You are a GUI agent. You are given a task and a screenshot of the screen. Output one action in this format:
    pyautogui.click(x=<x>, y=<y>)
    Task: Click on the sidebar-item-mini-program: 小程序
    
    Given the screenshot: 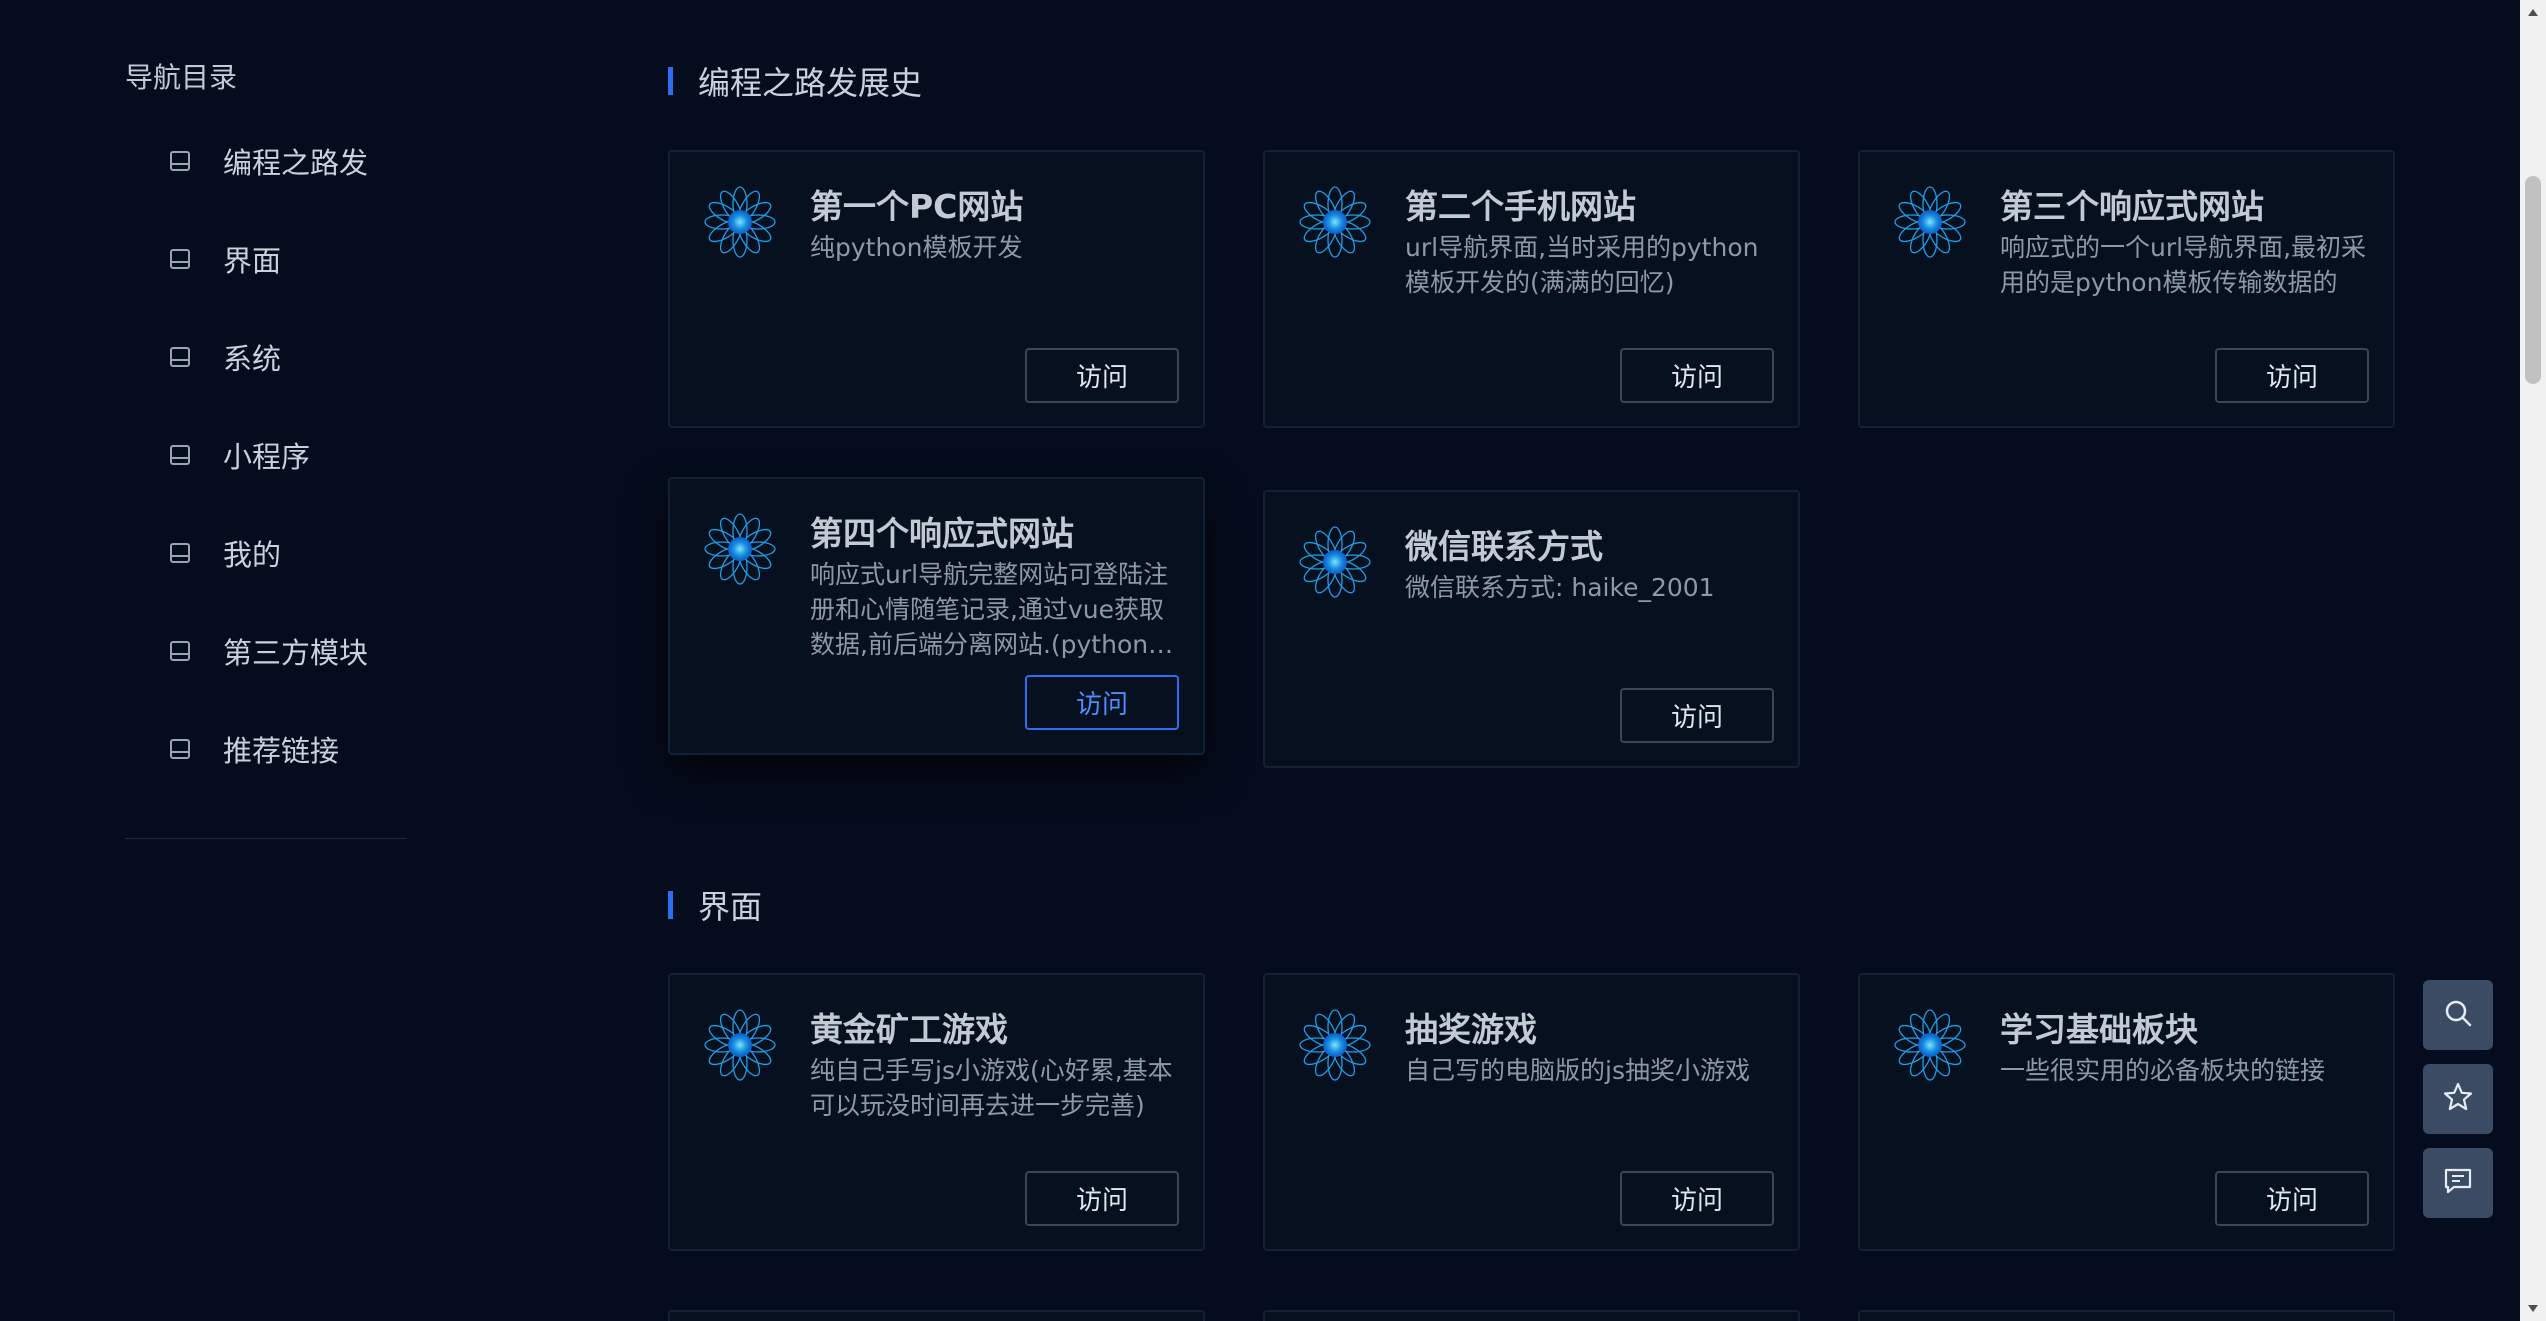 What is the action you would take?
    pyautogui.click(x=266, y=455)
    